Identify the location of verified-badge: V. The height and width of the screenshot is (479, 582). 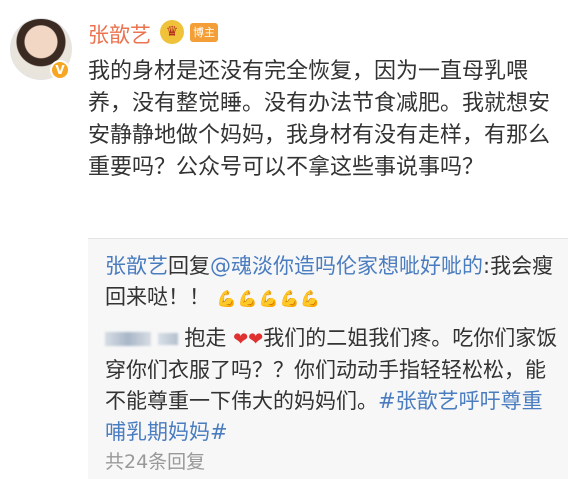
(60, 70).